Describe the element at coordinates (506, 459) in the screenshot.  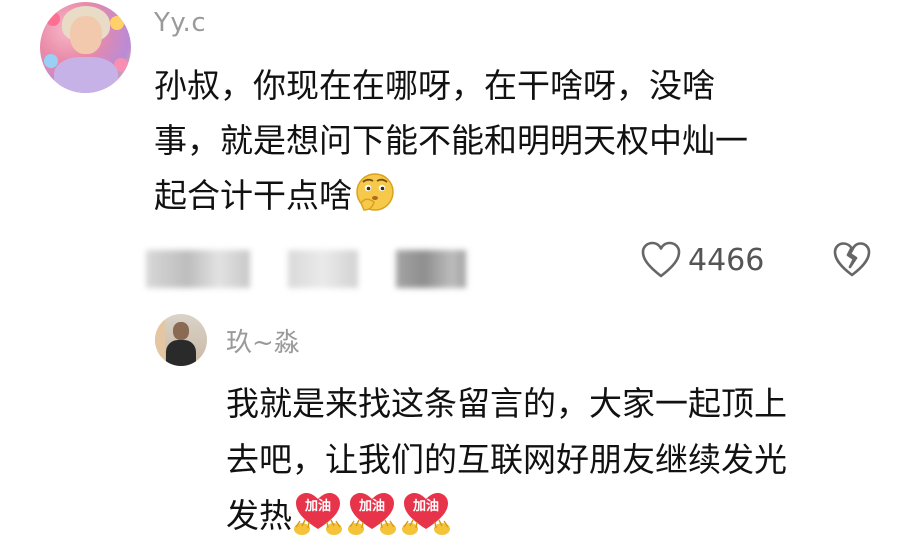
I see `reply-line: 去吧，让我们的互联网好朋友继续发光` at that location.